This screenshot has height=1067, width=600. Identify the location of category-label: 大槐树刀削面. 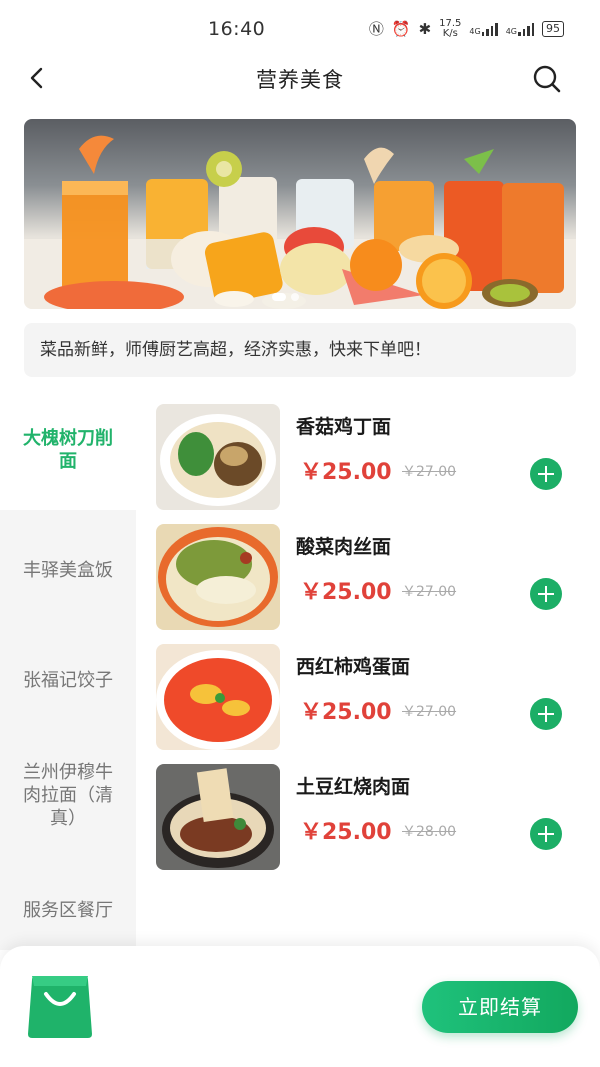
(68, 450).